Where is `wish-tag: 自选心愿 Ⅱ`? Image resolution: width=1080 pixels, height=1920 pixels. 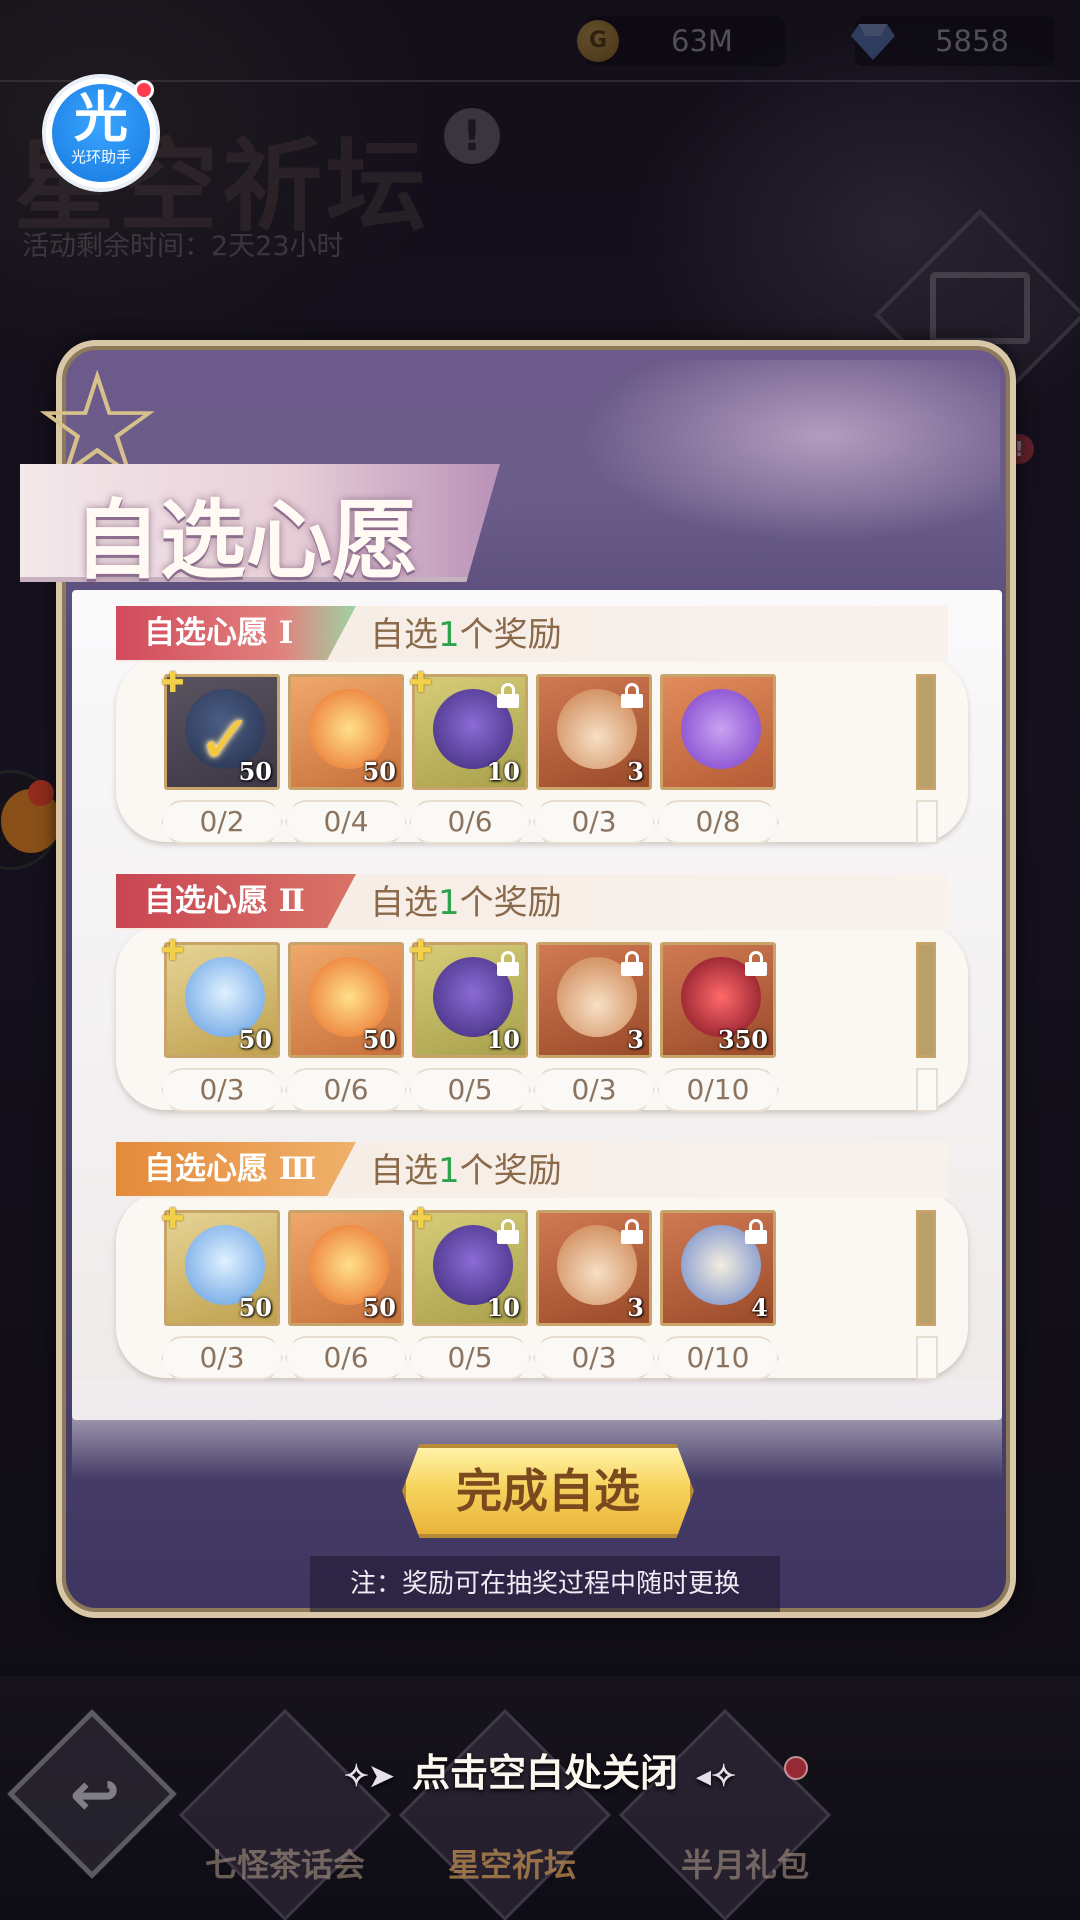
wish-tag: 自选心愿 Ⅱ is located at coordinates (236, 901).